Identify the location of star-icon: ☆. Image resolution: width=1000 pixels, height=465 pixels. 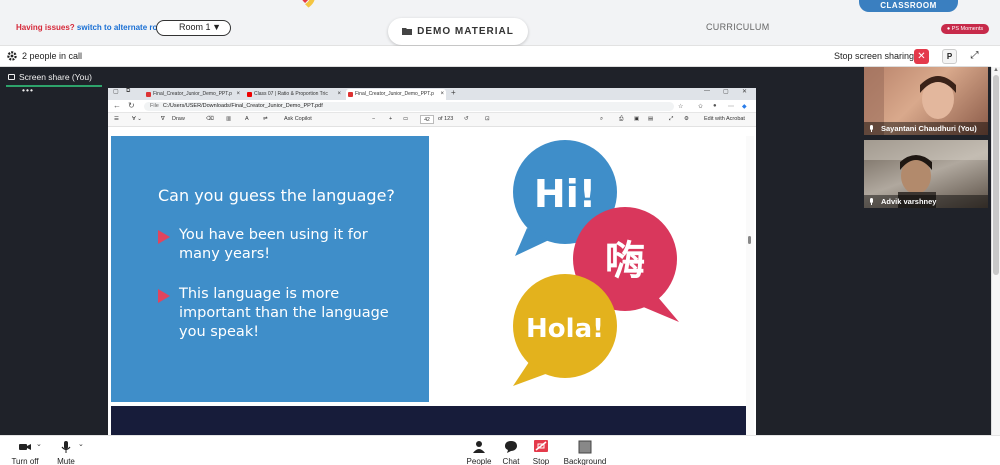
(680, 106).